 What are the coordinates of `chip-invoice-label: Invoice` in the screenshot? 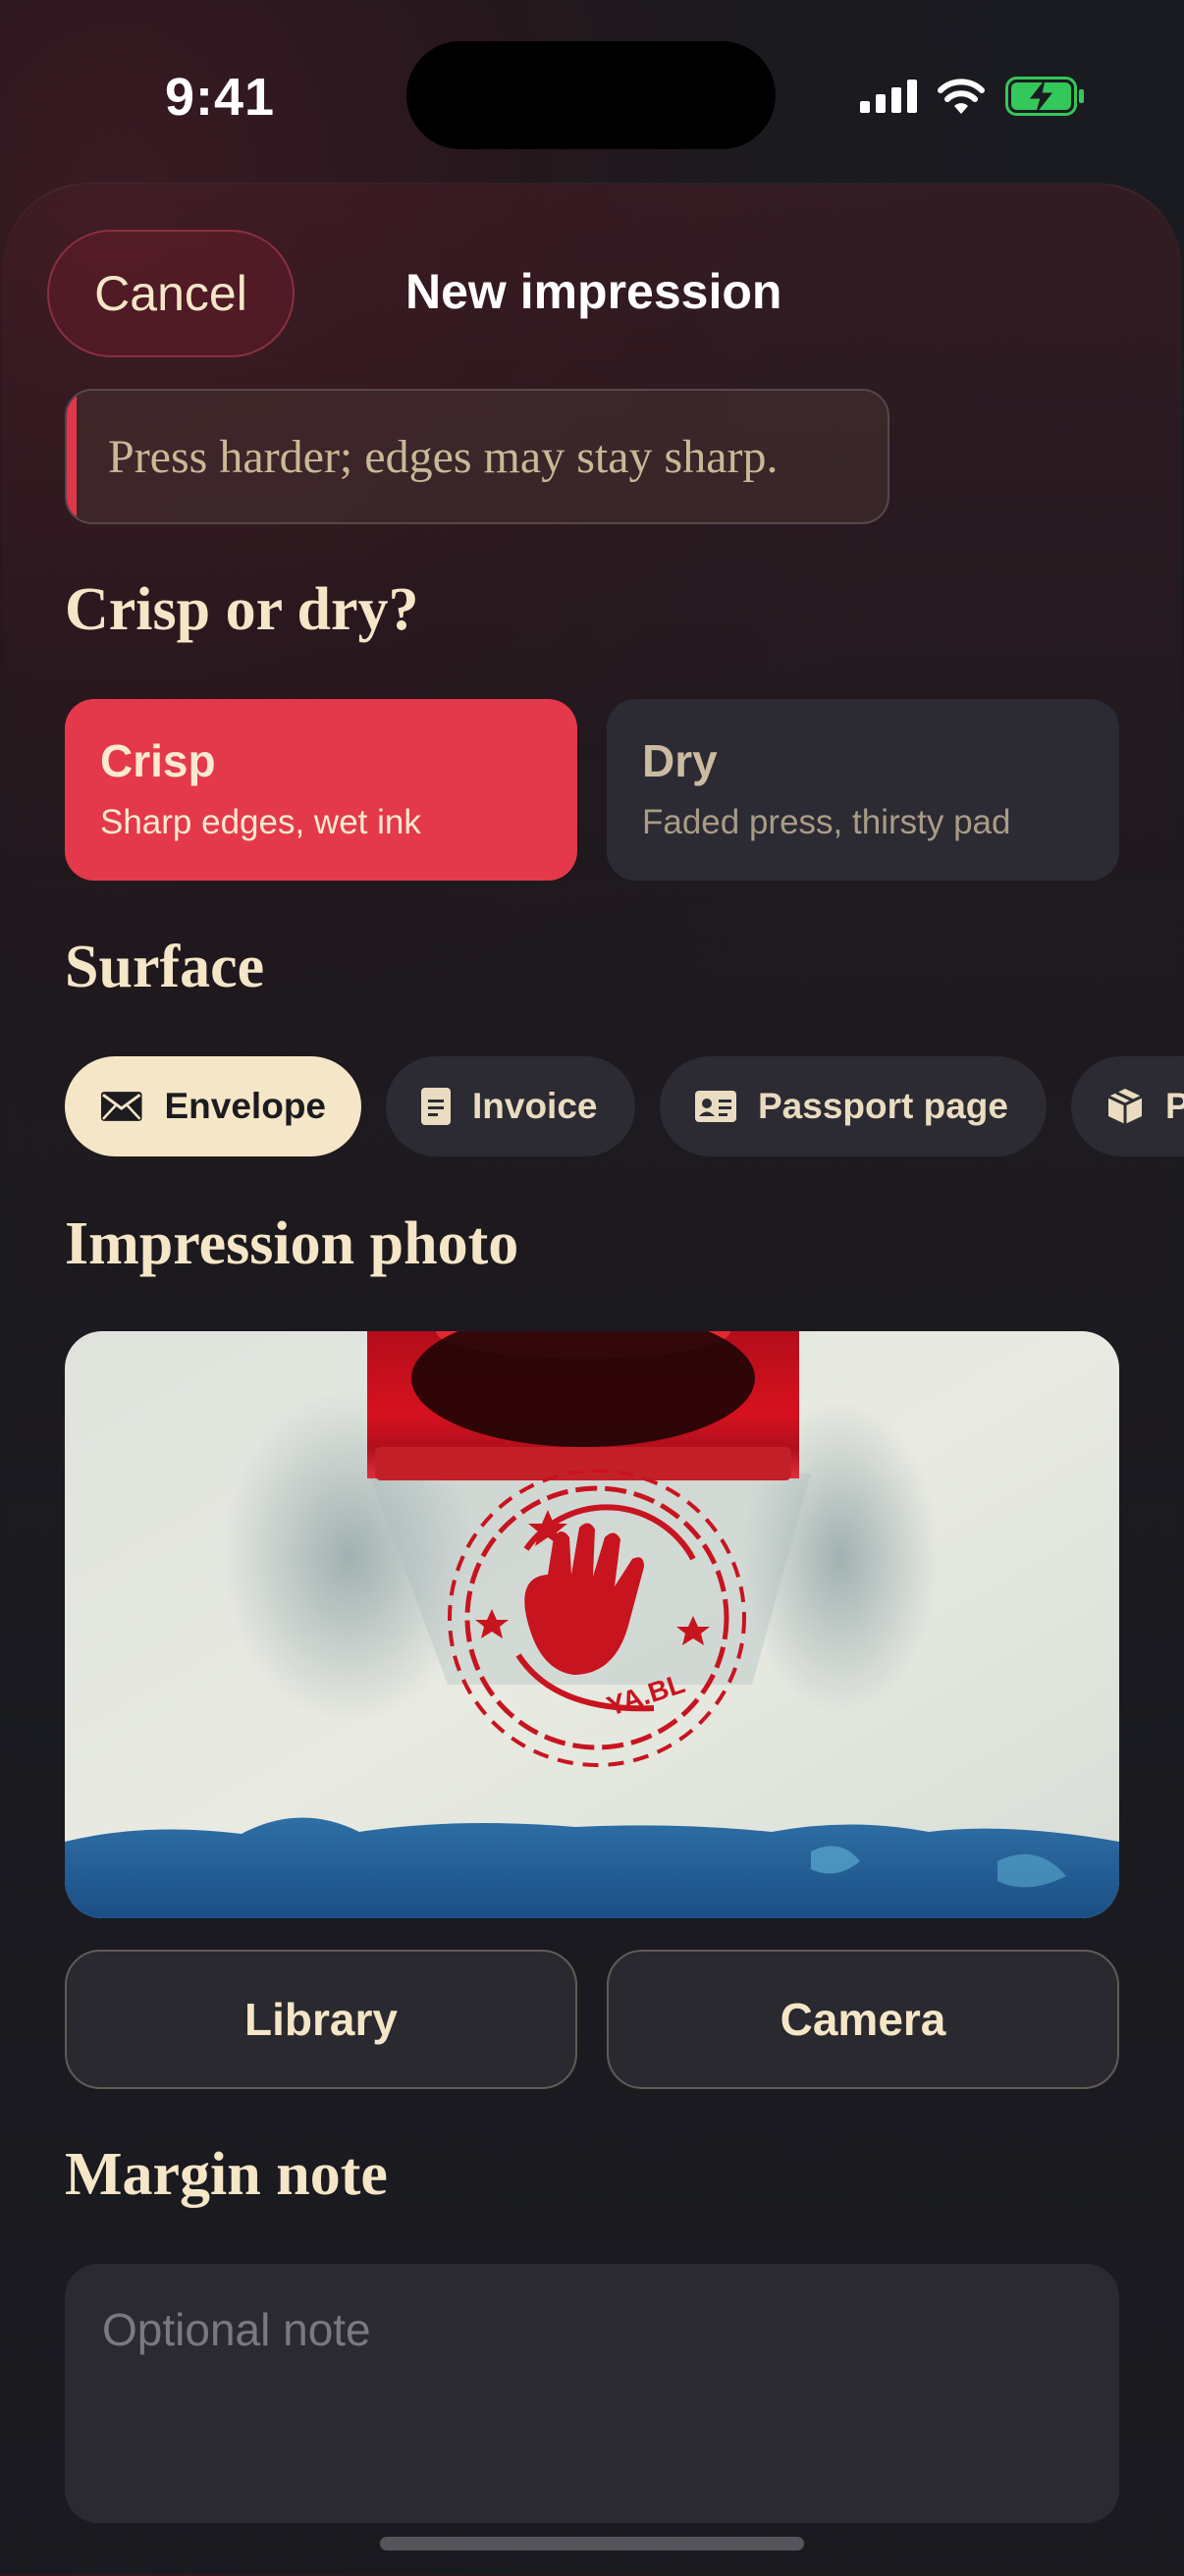 It's located at (535, 1106).